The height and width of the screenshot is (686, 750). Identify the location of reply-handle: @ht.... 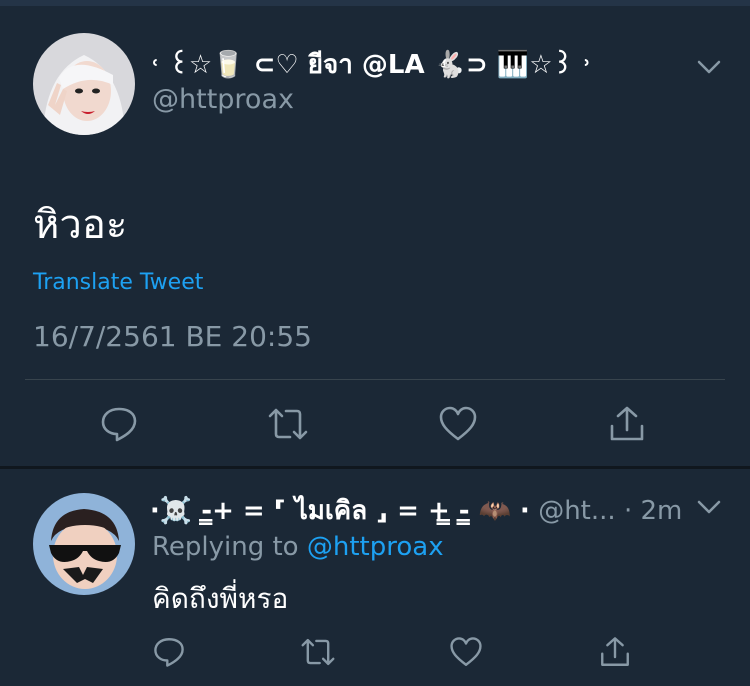
(576, 511).